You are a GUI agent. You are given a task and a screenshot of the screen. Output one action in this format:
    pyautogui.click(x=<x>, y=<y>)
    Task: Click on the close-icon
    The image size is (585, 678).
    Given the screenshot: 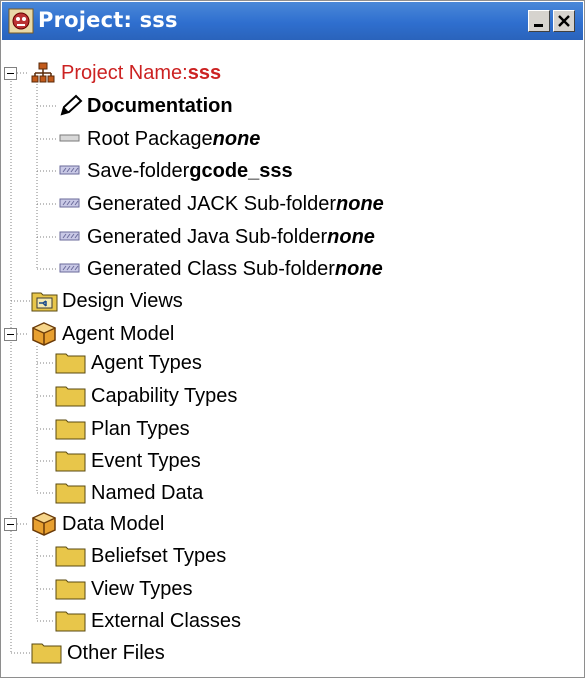 What is the action you would take?
    pyautogui.click(x=564, y=21)
    